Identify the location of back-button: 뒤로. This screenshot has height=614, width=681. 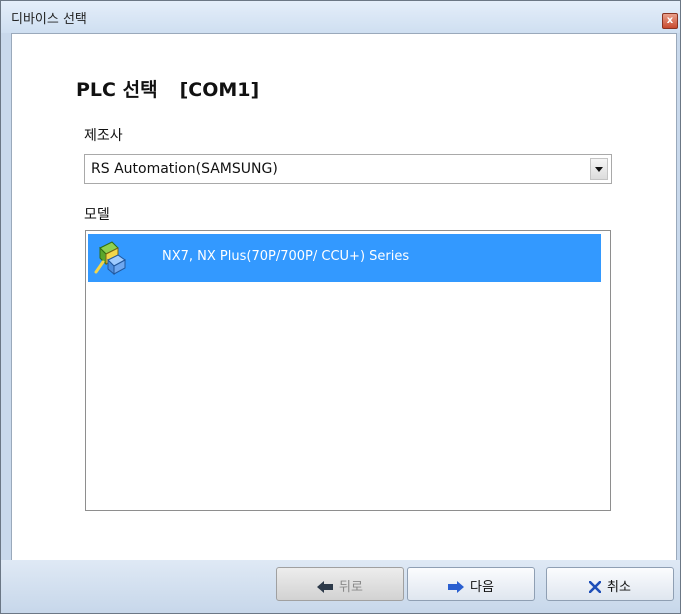
(340, 584).